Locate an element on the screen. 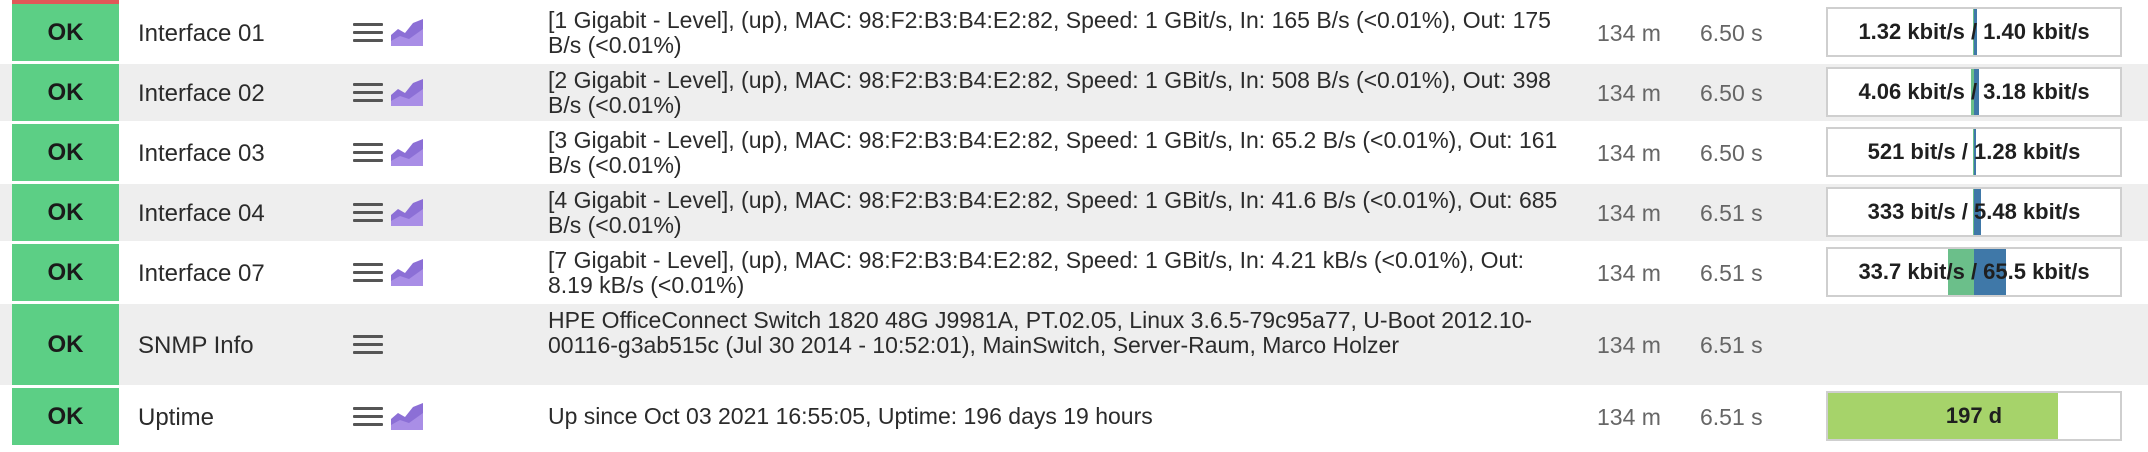 The image size is (2148, 452). service-name: Interface 01 is located at coordinates (201, 34).